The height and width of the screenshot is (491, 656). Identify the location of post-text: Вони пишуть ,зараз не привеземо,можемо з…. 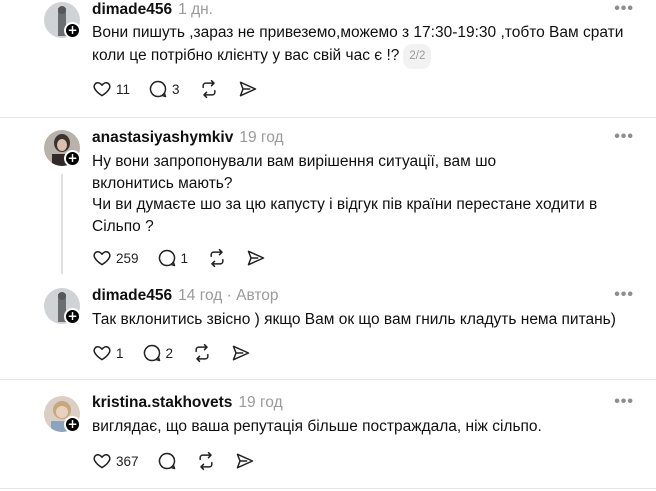
(357, 45).